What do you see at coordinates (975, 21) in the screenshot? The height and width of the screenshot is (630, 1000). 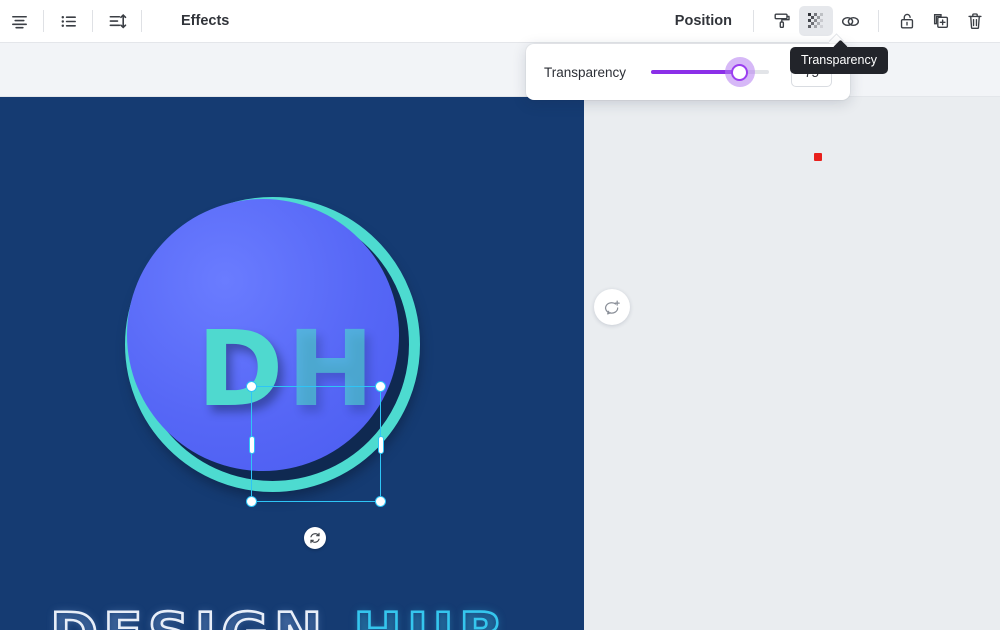 I see `trash-icon` at bounding box center [975, 21].